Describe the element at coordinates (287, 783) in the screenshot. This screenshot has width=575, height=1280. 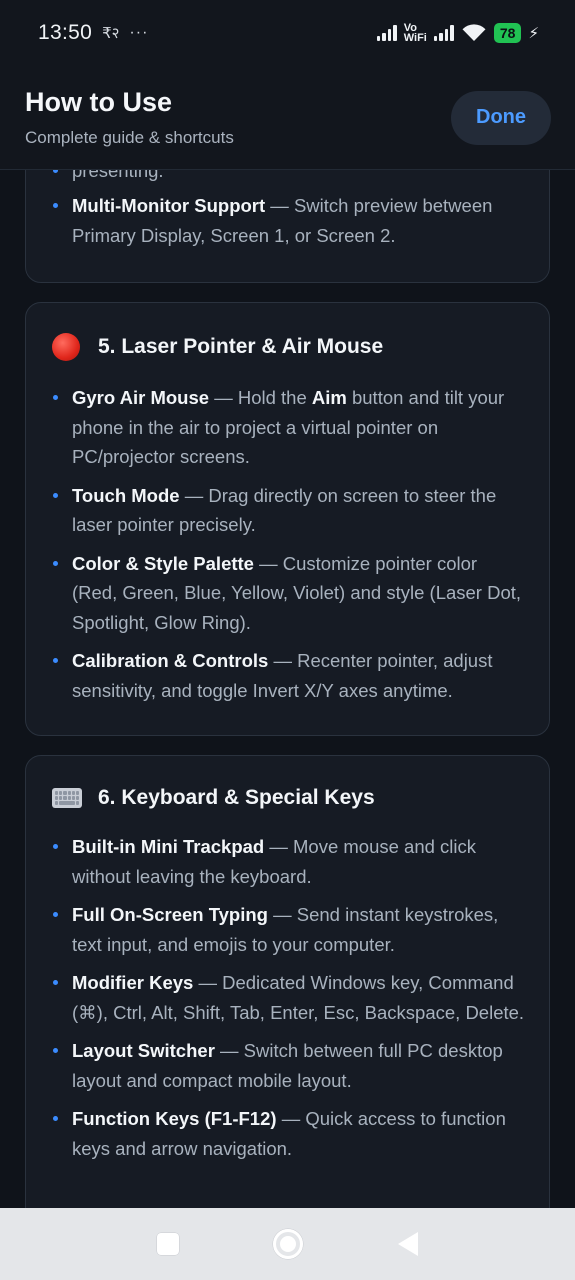
I see `section-6-header: 6. Keyboard & Special Keys` at that location.